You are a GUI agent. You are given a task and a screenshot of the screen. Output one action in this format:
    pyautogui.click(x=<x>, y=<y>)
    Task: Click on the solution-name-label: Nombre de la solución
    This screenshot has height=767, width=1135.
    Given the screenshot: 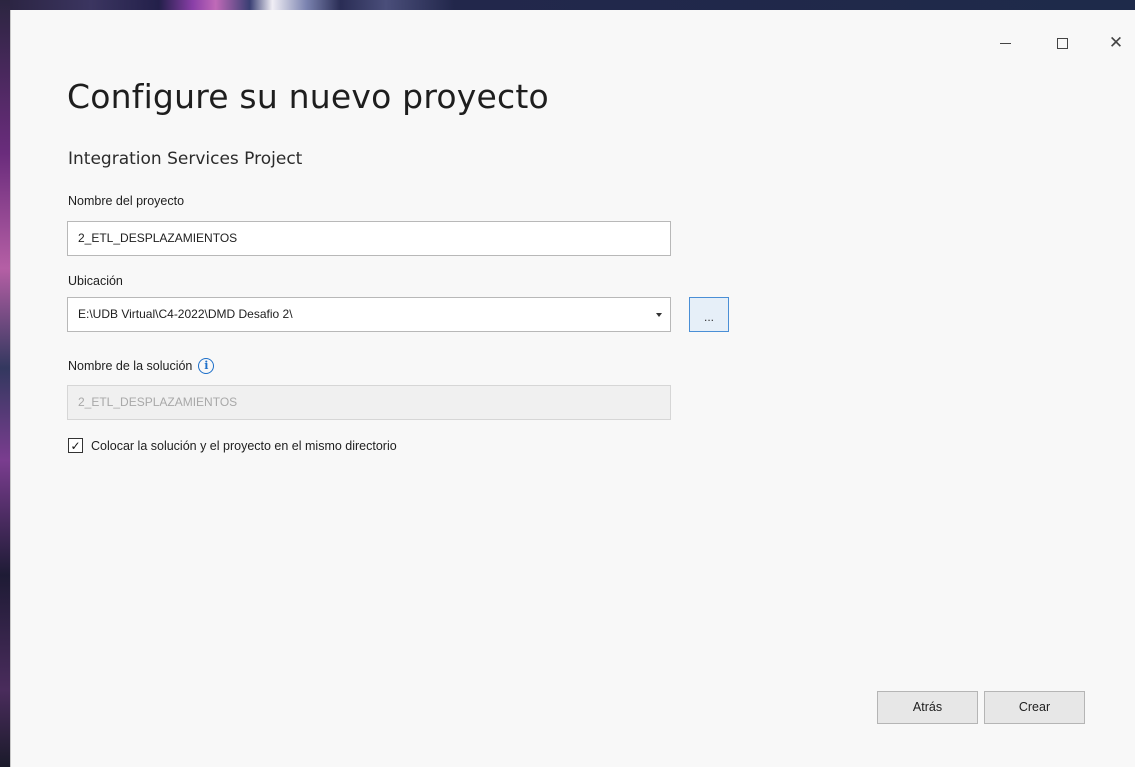 What is the action you would take?
    pyautogui.click(x=130, y=366)
    